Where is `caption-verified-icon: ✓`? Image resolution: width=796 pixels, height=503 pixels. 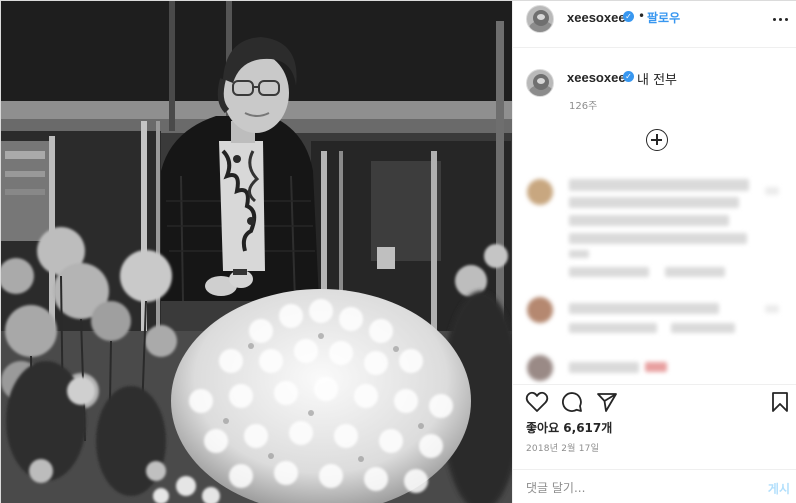
caption-verified-icon: ✓ is located at coordinates (628, 76).